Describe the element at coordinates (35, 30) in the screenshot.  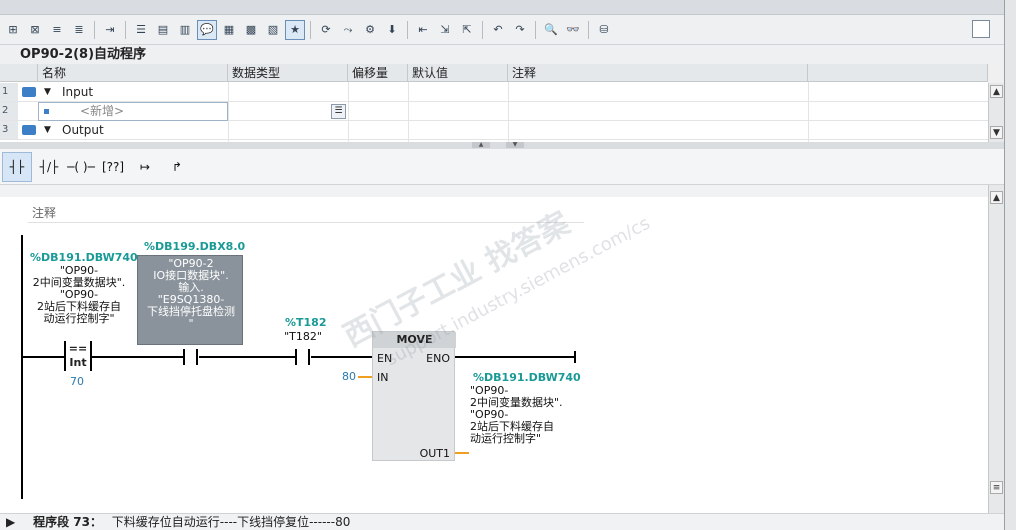
I see `delete-network-icon: ⊠` at that location.